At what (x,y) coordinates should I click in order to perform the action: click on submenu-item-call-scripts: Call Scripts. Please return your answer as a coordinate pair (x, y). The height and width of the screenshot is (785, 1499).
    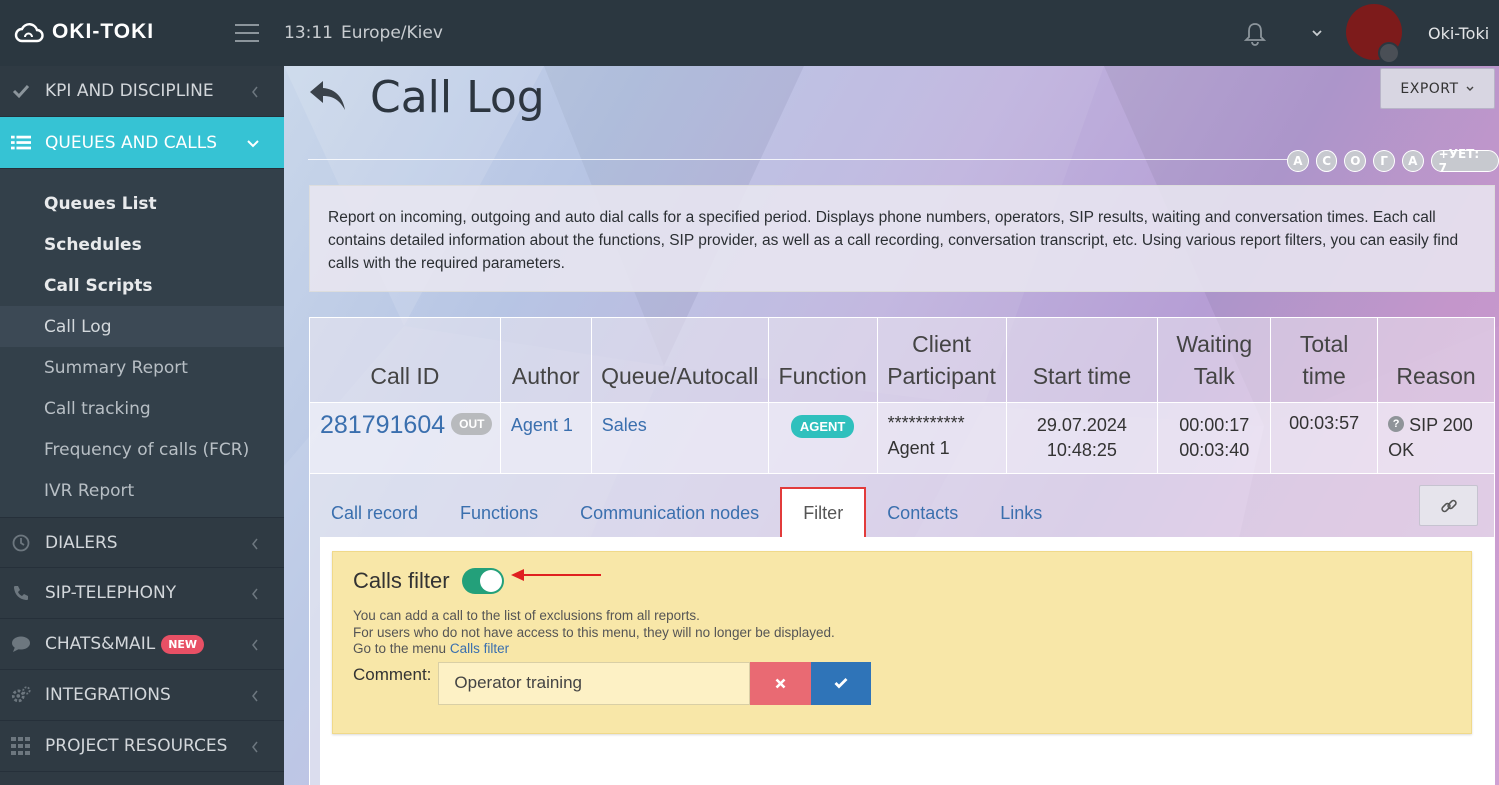
    Looking at the image, I should click on (142, 285).